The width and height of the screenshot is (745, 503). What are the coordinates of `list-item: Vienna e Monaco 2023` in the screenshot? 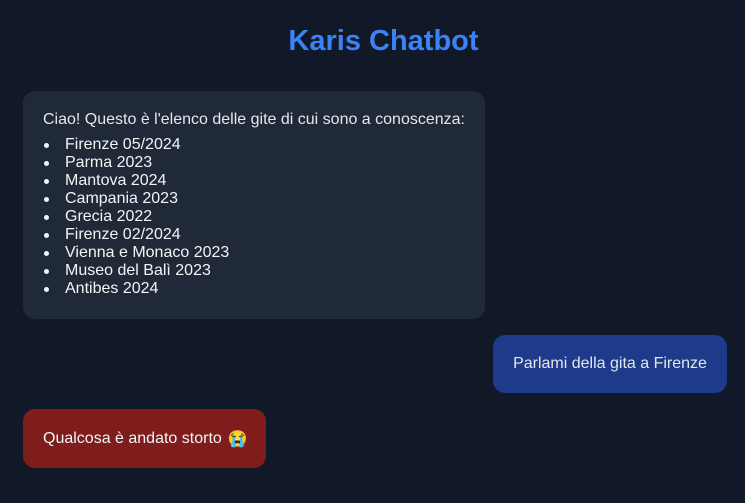 It's located at (254, 253).